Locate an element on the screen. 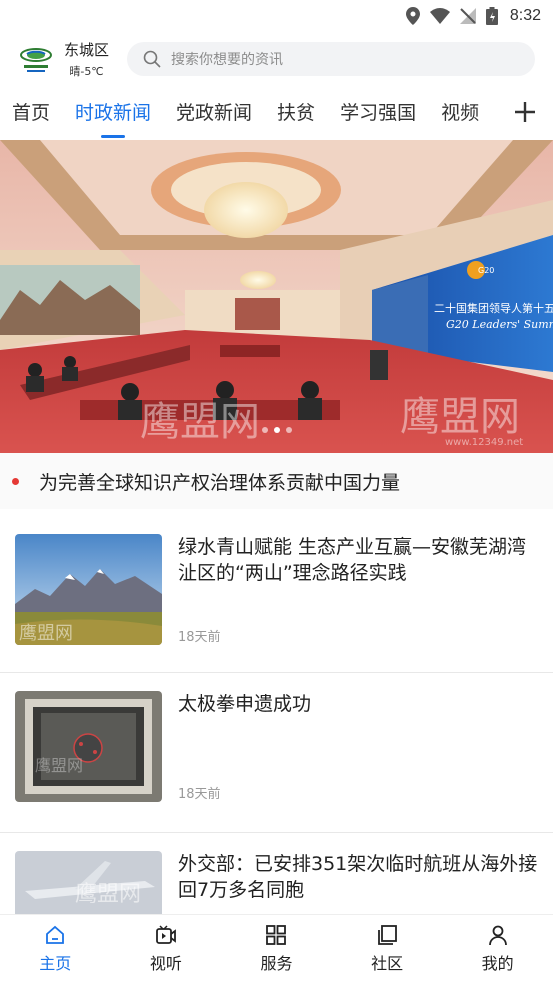  watermark-right: 鹰盟网 is located at coordinates (460, 417).